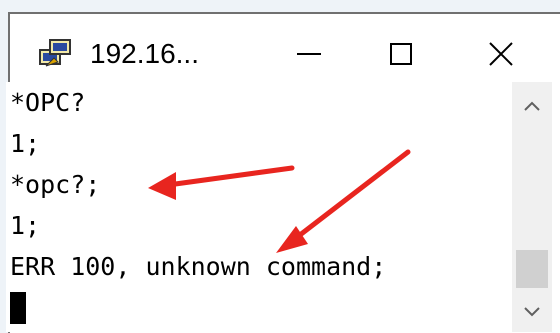 This screenshot has width=560, height=333. I want to click on chevron-up-icon, so click(532, 106).